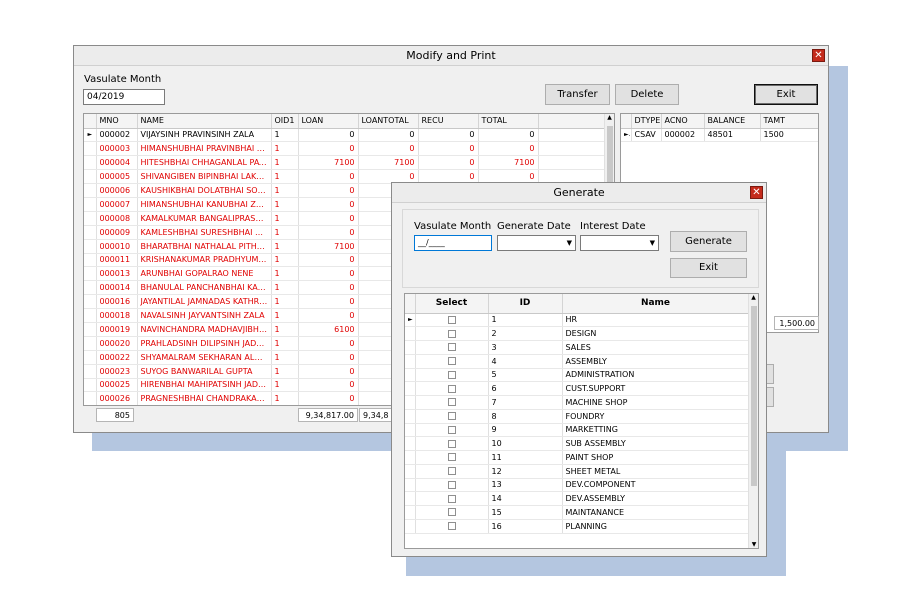  Describe the element at coordinates (525, 347) in the screenshot. I see `cell-id: 3` at that location.